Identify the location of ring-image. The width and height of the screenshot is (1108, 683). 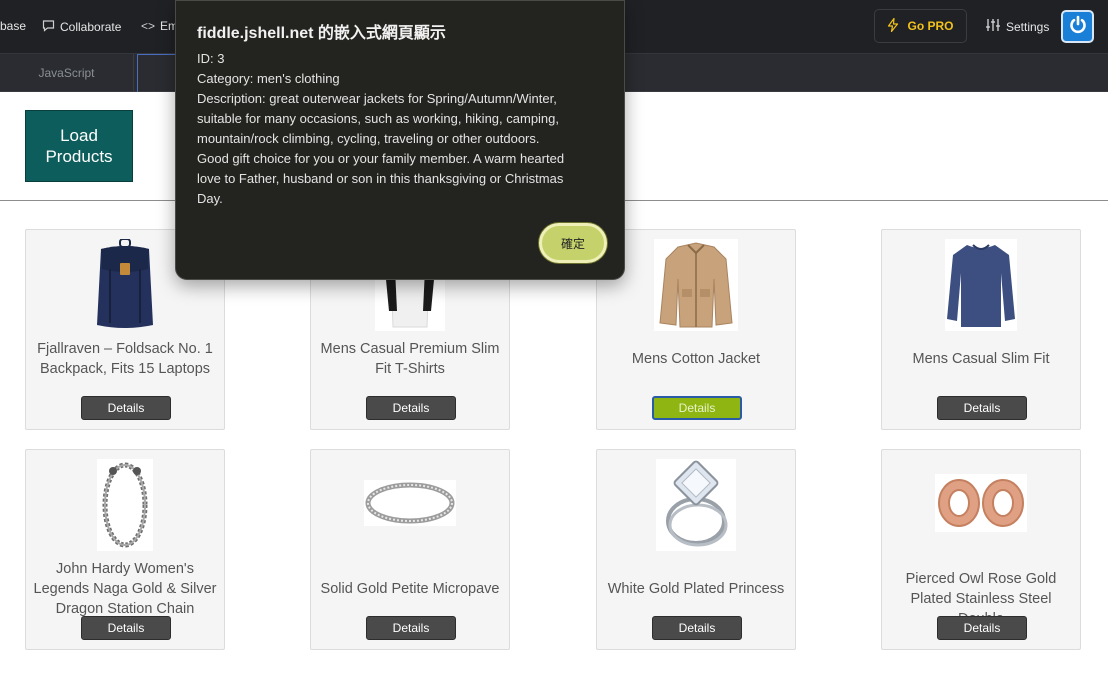
(410, 505).